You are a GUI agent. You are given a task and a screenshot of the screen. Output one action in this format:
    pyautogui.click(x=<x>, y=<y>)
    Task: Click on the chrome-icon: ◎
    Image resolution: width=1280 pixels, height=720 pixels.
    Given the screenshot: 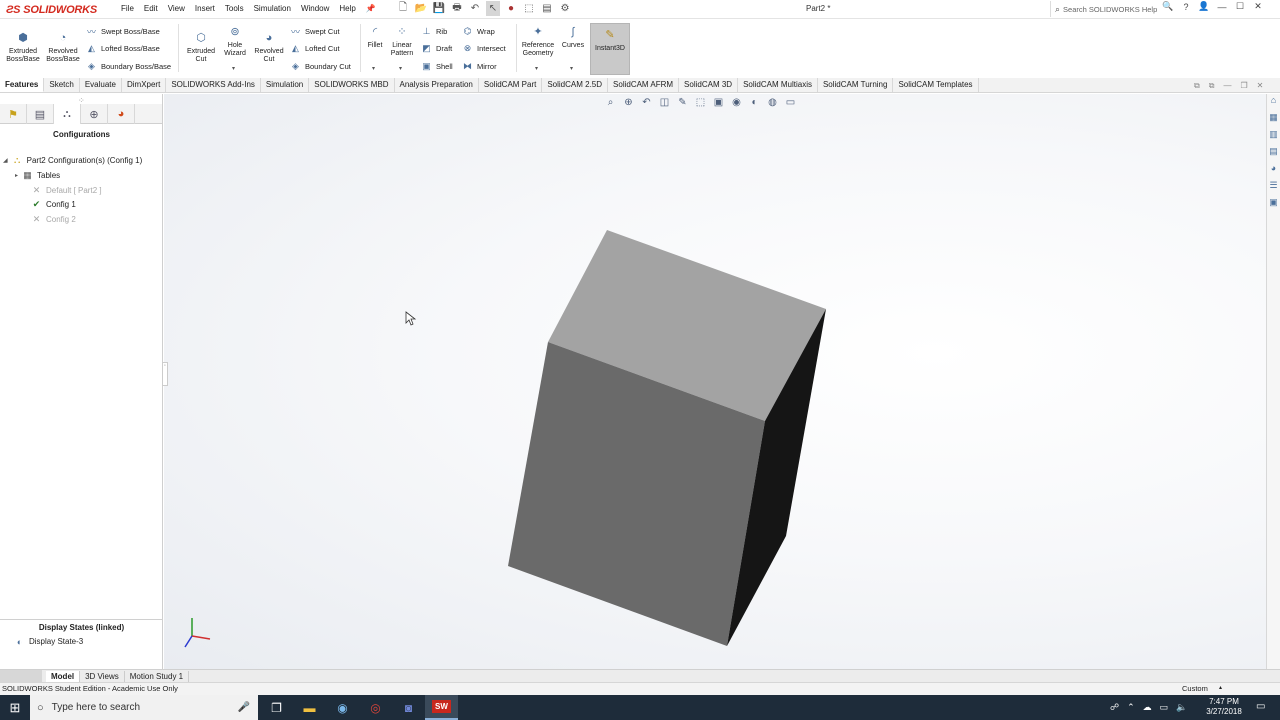 What is the action you would take?
    pyautogui.click(x=375, y=707)
    